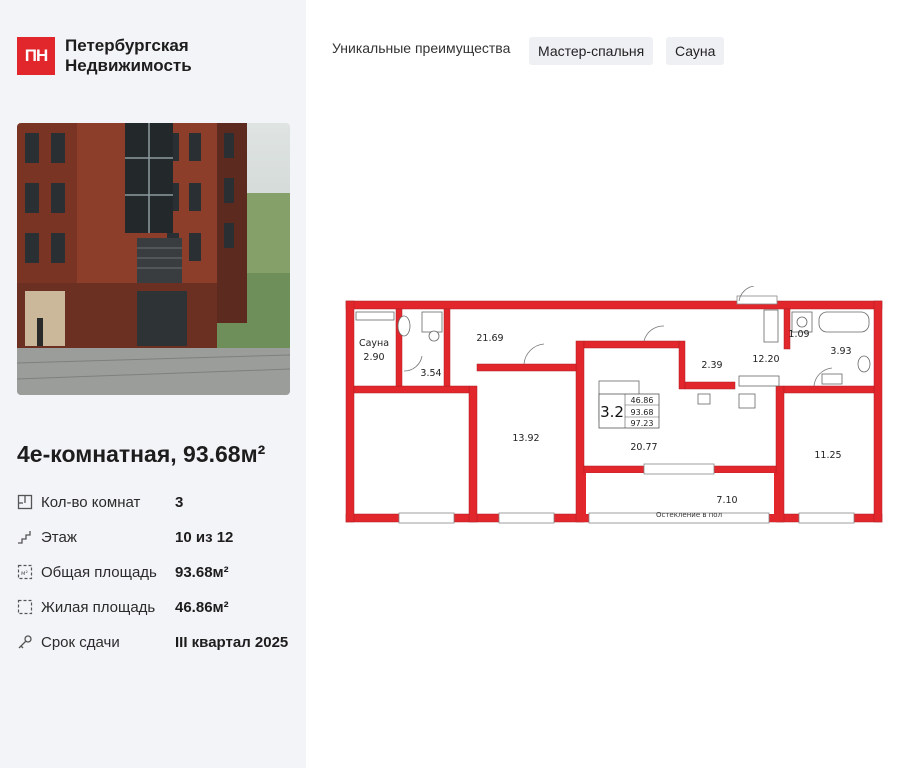 The image size is (921, 768). What do you see at coordinates (25, 502) in the screenshot?
I see `plan-icon` at bounding box center [25, 502].